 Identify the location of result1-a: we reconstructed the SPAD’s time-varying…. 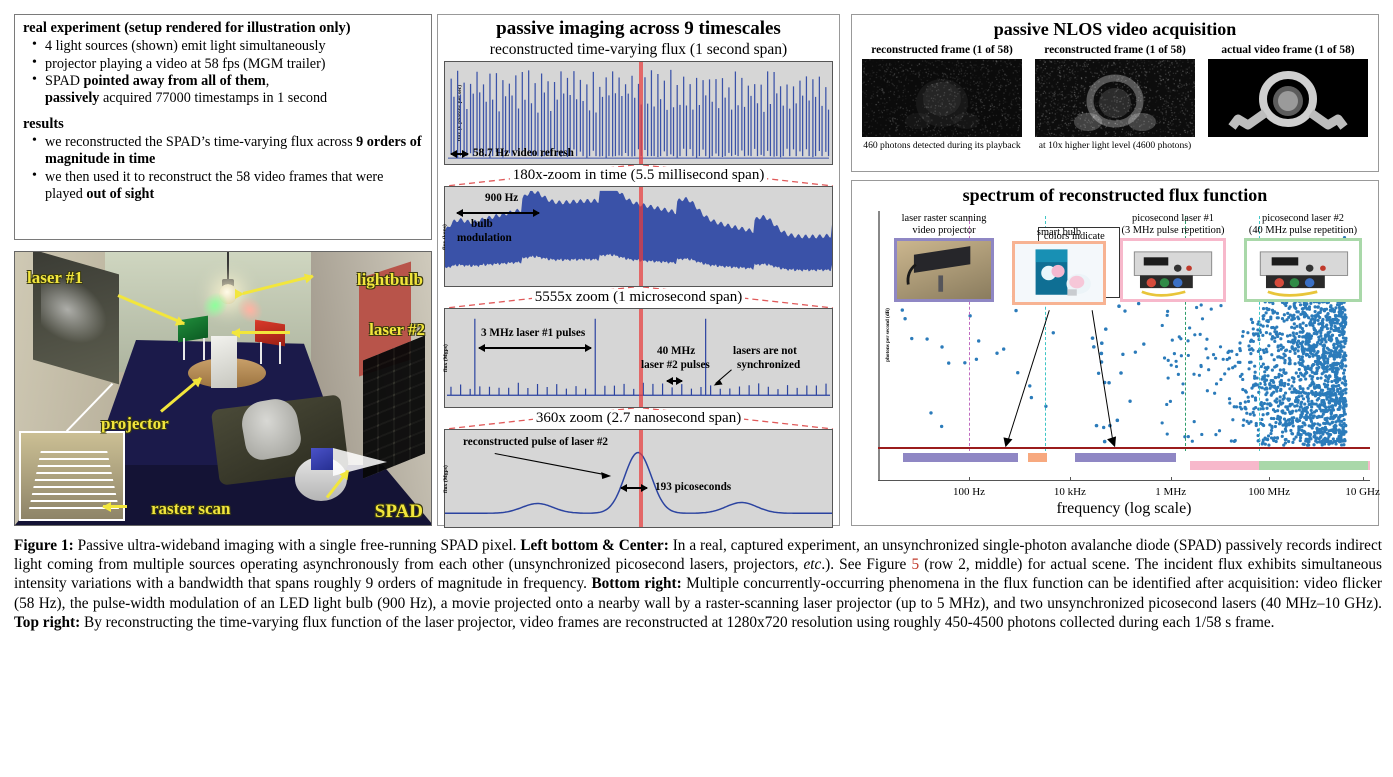
(201, 142).